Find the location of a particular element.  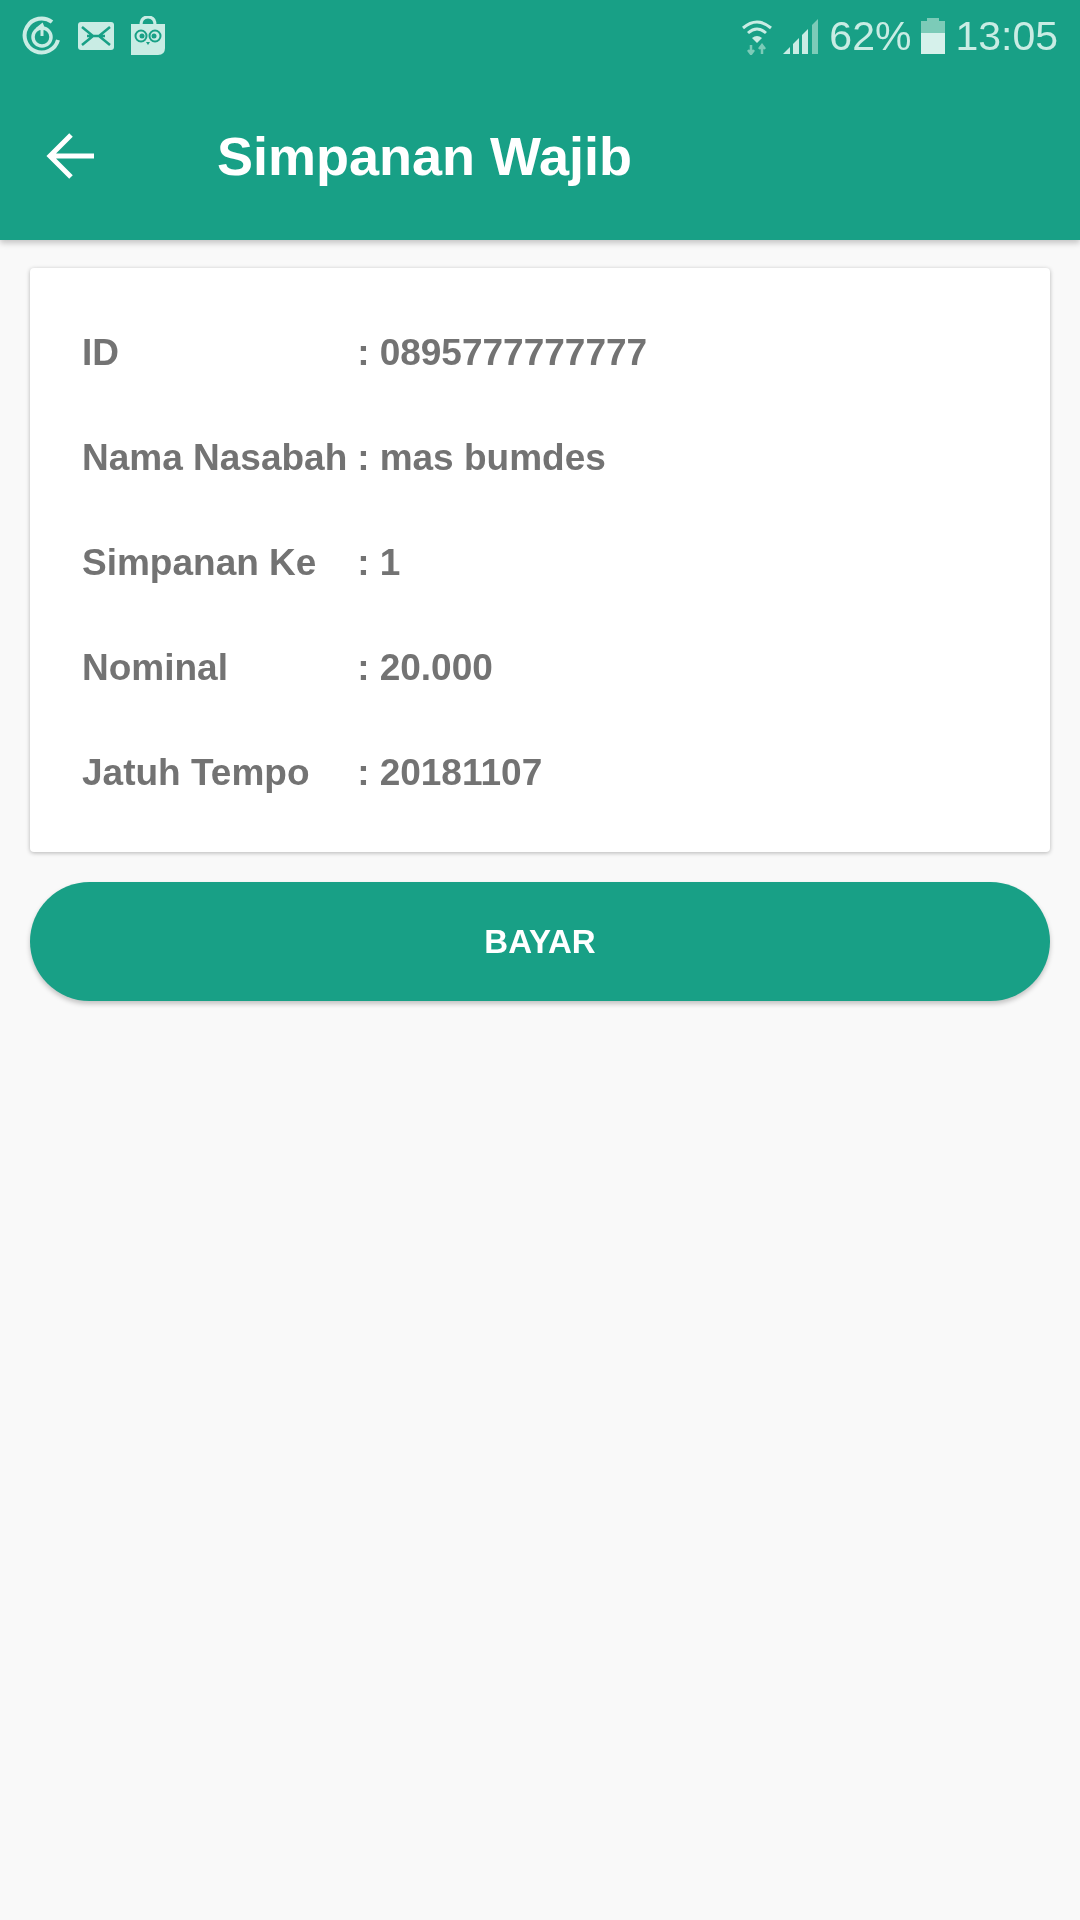

wifi-icon is located at coordinates (757, 36).